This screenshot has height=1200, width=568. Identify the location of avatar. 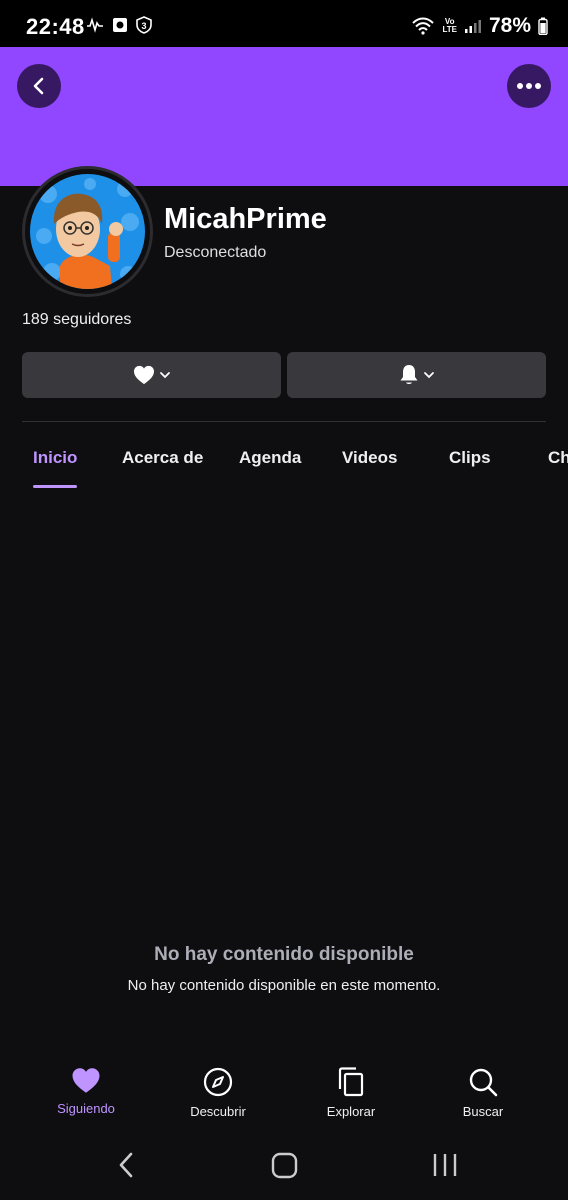
(87, 231).